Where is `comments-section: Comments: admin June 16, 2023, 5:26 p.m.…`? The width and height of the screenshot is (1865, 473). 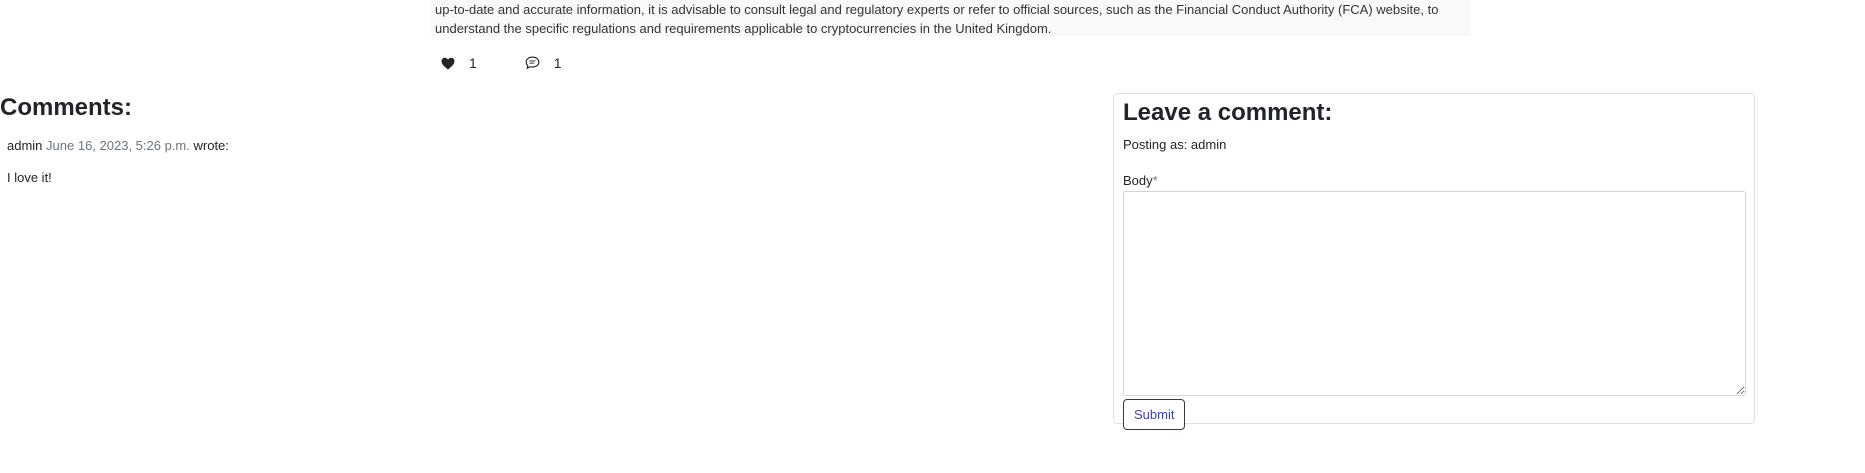
comments-section: Comments: admin June 16, 2023, 5:26 p.m.… is located at coordinates (250, 140).